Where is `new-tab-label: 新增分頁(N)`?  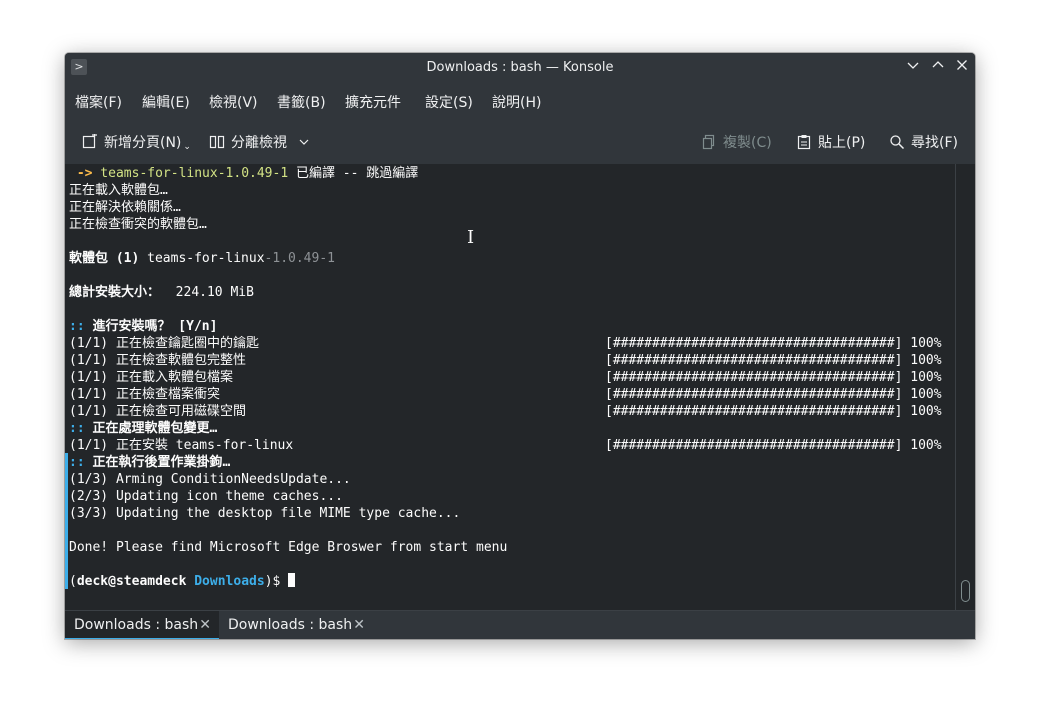
new-tab-label: 新增分頁(N) is located at coordinates (143, 143).